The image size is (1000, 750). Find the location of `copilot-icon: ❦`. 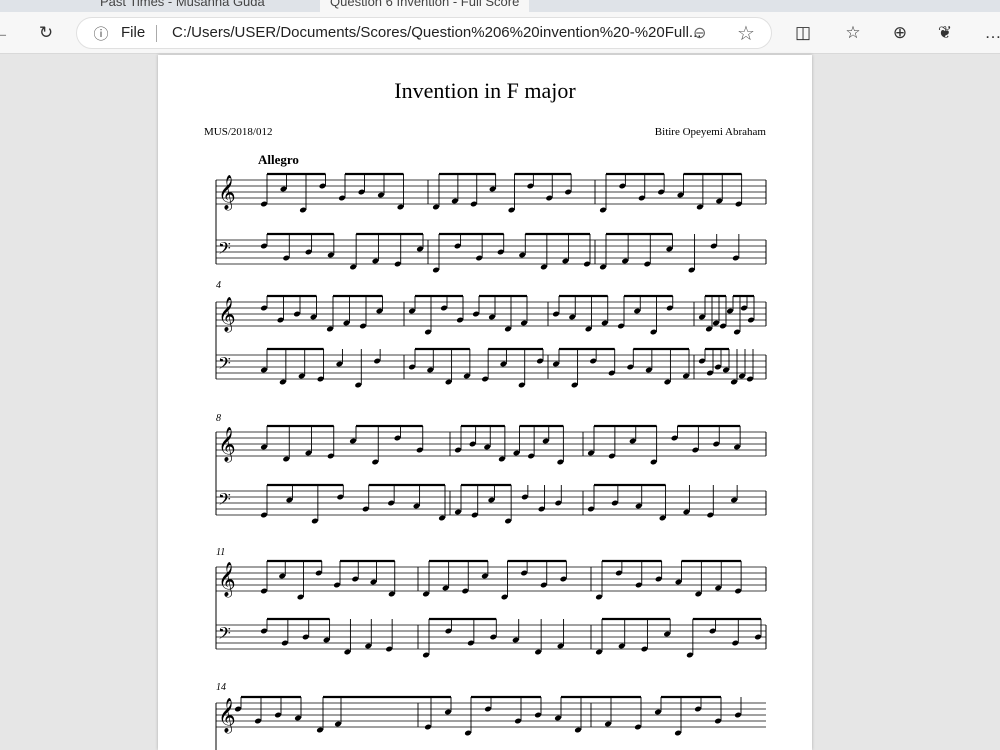

copilot-icon: ❦ is located at coordinates (945, 33).